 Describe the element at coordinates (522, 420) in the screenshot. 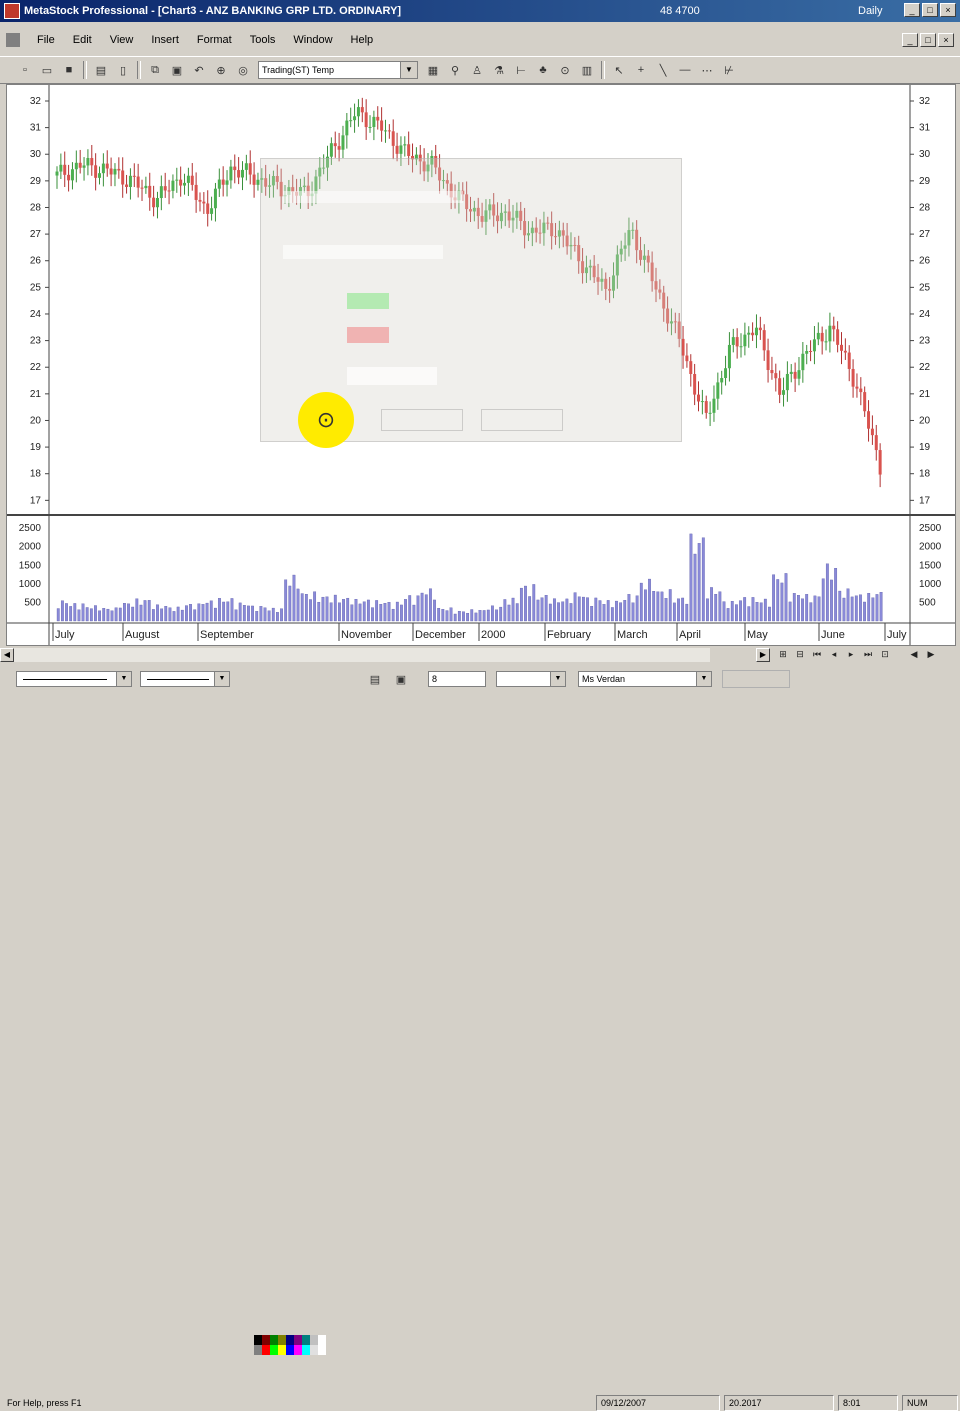

I see `dialog-button-help` at that location.